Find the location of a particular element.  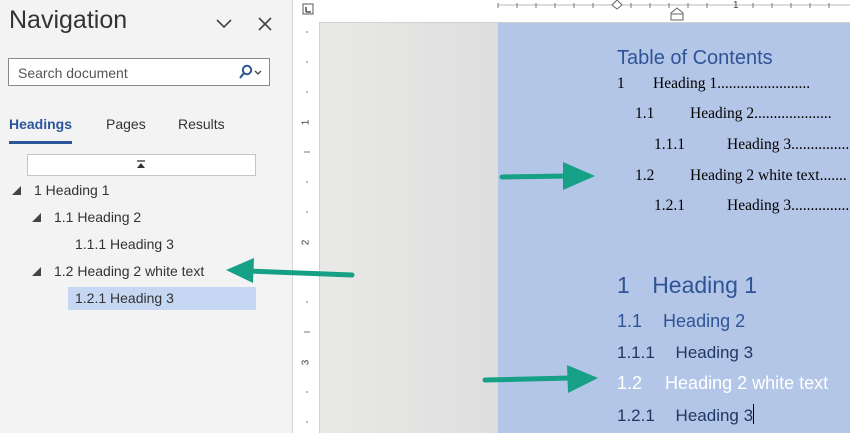

heading-text: Heading 1 is located at coordinates (705, 285).